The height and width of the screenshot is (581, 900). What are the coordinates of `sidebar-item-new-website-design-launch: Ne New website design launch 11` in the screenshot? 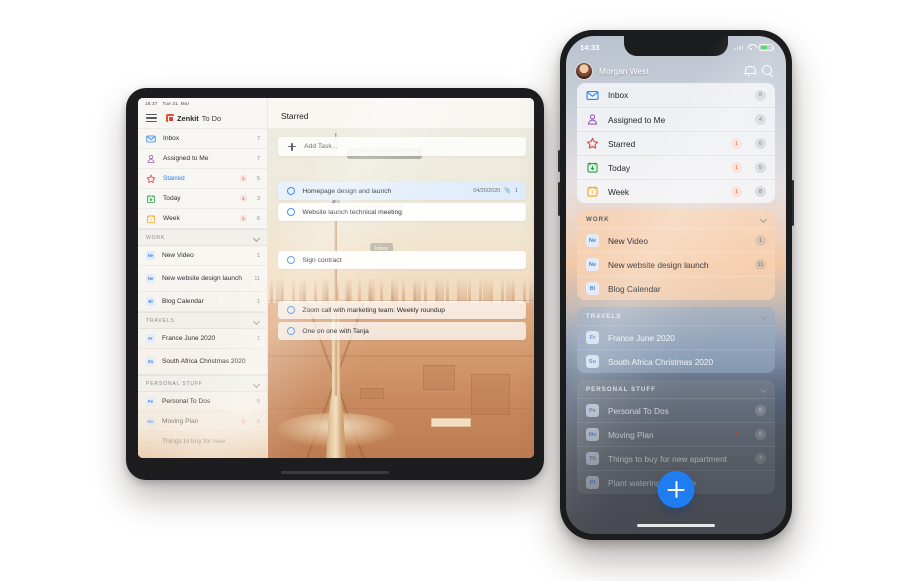 It's located at (202, 279).